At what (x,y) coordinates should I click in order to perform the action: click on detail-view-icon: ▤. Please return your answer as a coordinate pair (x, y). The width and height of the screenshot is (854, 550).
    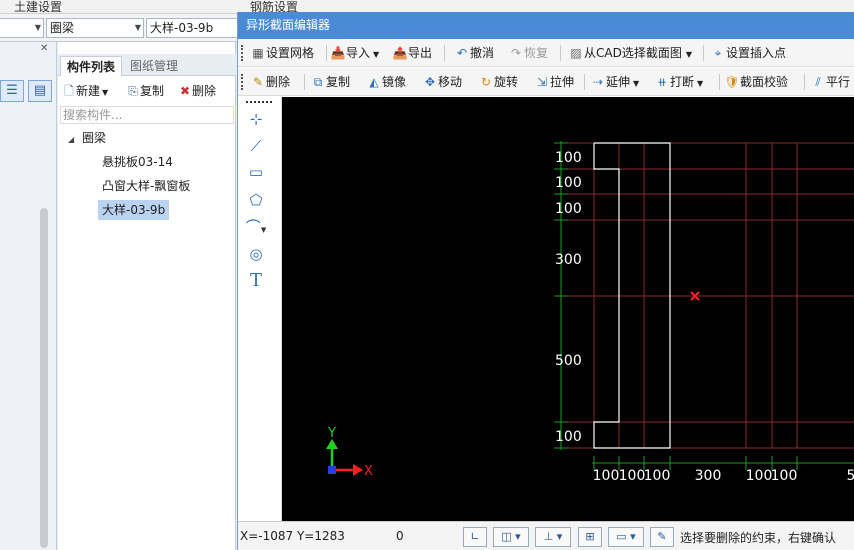
    Looking at the image, I should click on (40, 91).